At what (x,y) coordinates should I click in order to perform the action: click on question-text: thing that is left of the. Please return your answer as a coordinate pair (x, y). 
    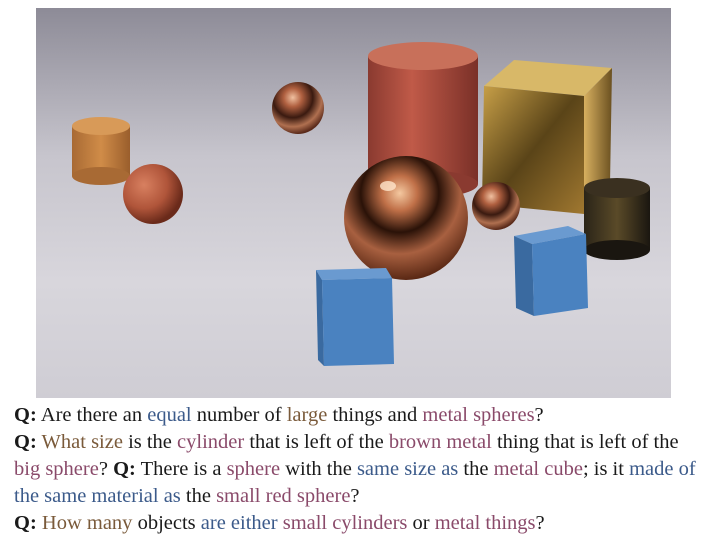
    Looking at the image, I should click on (585, 442).